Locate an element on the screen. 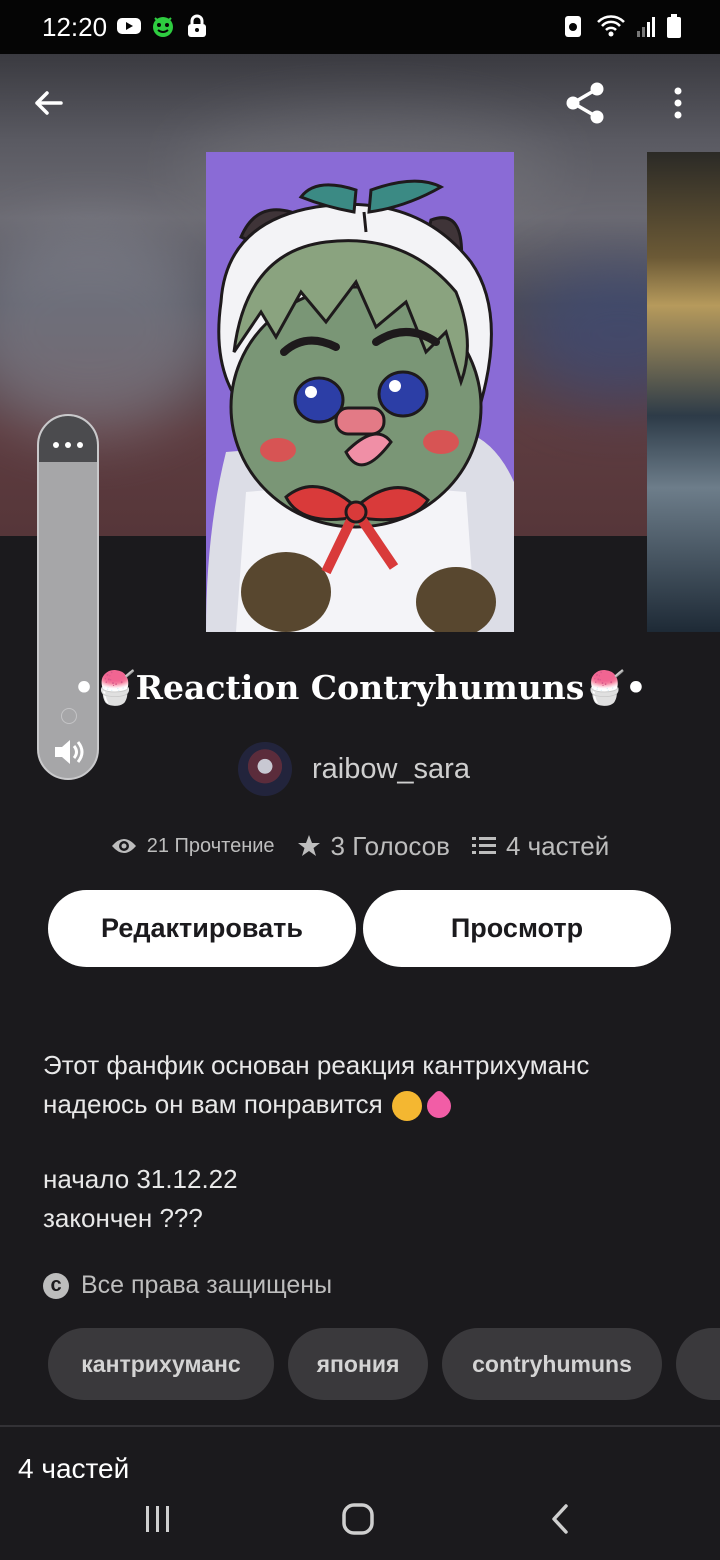 The image size is (720, 1560). author-name: raibow_sara is located at coordinates (391, 768).